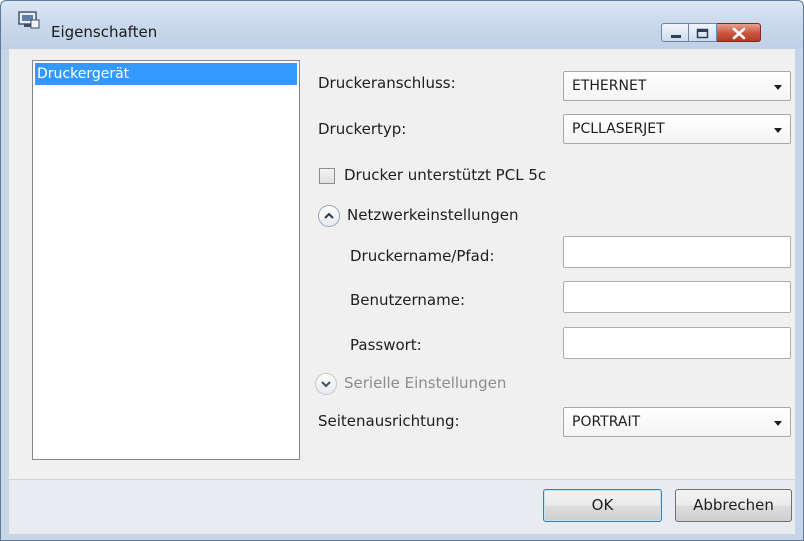 The image size is (804, 541). Describe the element at coordinates (387, 83) in the screenshot. I see `printer-port-label: Druckeranschluss:` at that location.